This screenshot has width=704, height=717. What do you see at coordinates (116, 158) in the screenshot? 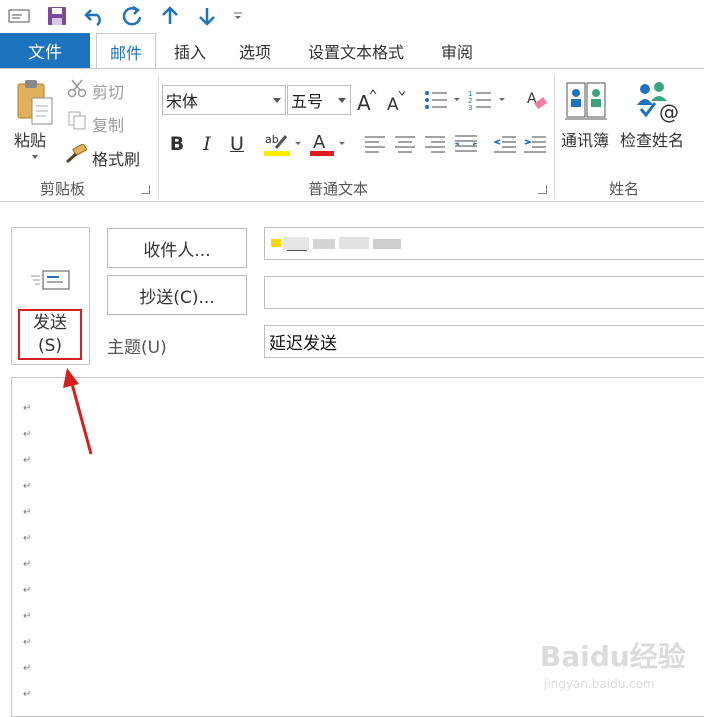
I see `format-painter-button: 格式刷` at bounding box center [116, 158].